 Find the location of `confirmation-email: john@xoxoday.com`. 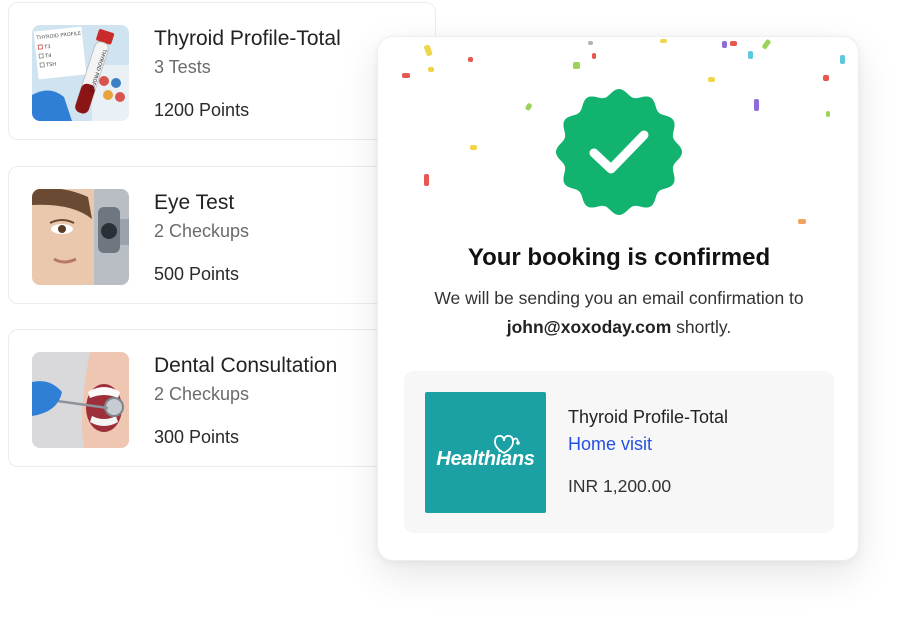

confirmation-email: john@xoxoday.com is located at coordinates (589, 327).